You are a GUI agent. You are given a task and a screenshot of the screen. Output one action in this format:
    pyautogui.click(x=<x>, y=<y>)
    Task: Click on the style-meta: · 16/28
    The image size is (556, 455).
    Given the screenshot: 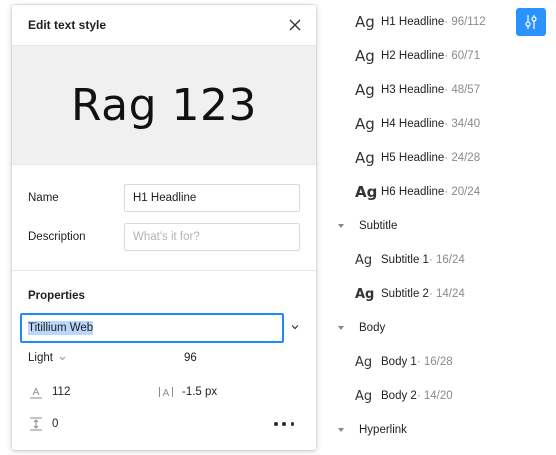 What is the action you would take?
    pyautogui.click(x=434, y=362)
    